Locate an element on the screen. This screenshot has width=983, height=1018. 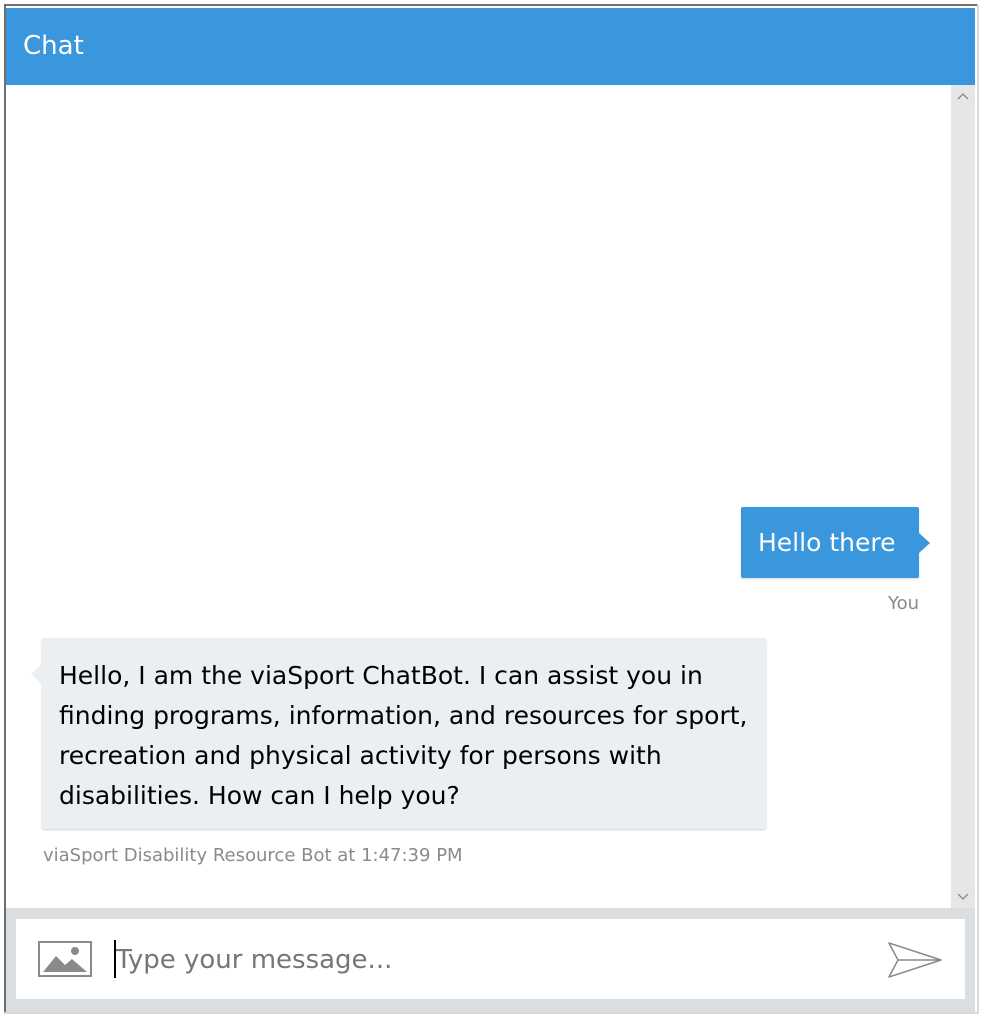
user-message-text: Hello there is located at coordinates (827, 542).